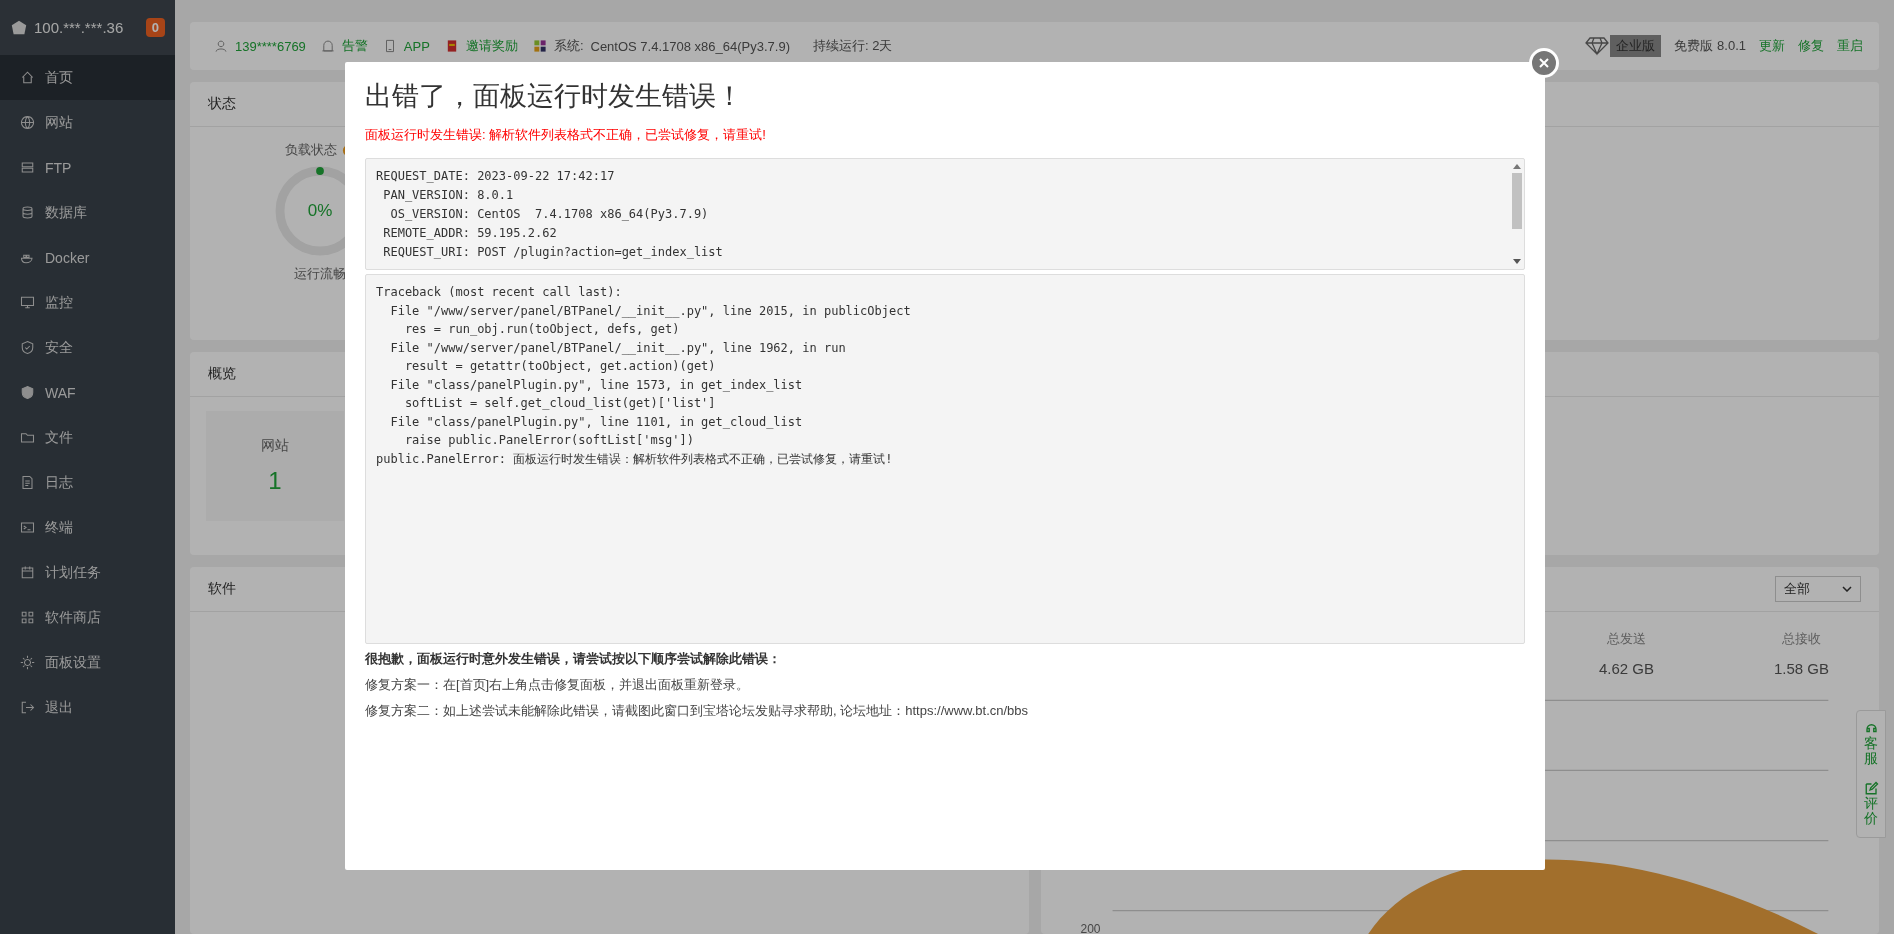  What do you see at coordinates (87, 212) in the screenshot?
I see `sidebar-item: 数据库` at bounding box center [87, 212].